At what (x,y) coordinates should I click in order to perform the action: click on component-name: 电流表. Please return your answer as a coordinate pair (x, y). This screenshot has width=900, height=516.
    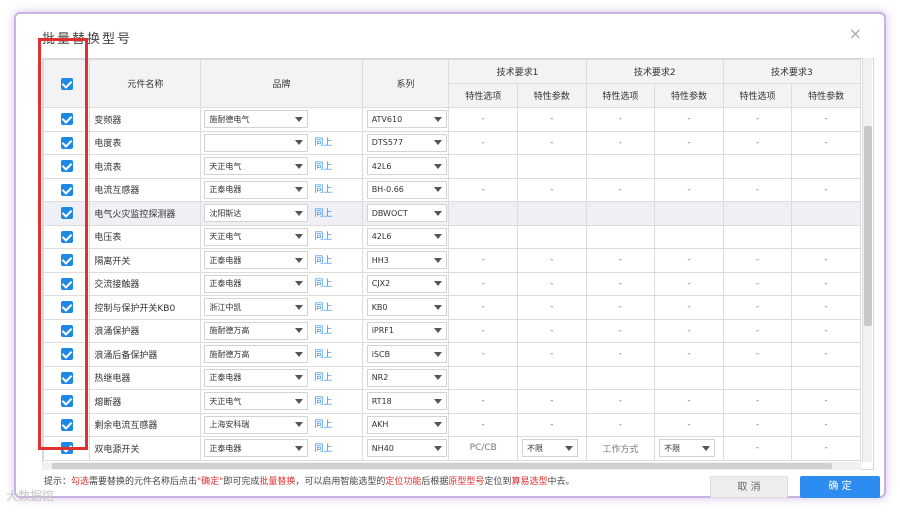
    Looking at the image, I should click on (145, 166).